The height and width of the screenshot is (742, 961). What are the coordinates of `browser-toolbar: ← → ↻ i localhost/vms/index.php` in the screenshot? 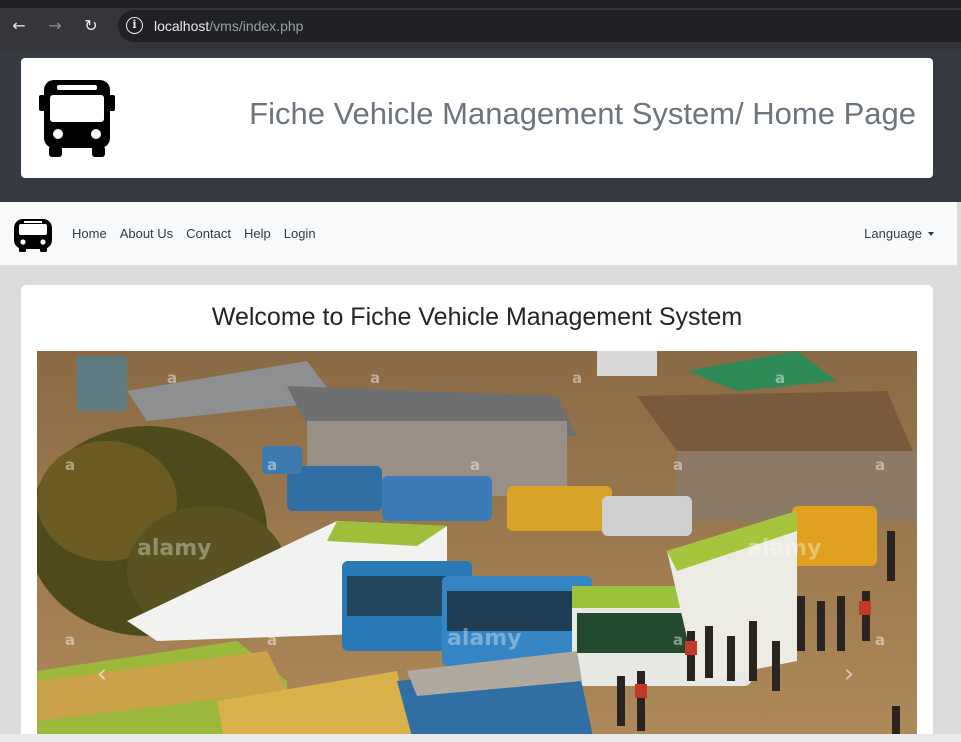 It's located at (480, 25).